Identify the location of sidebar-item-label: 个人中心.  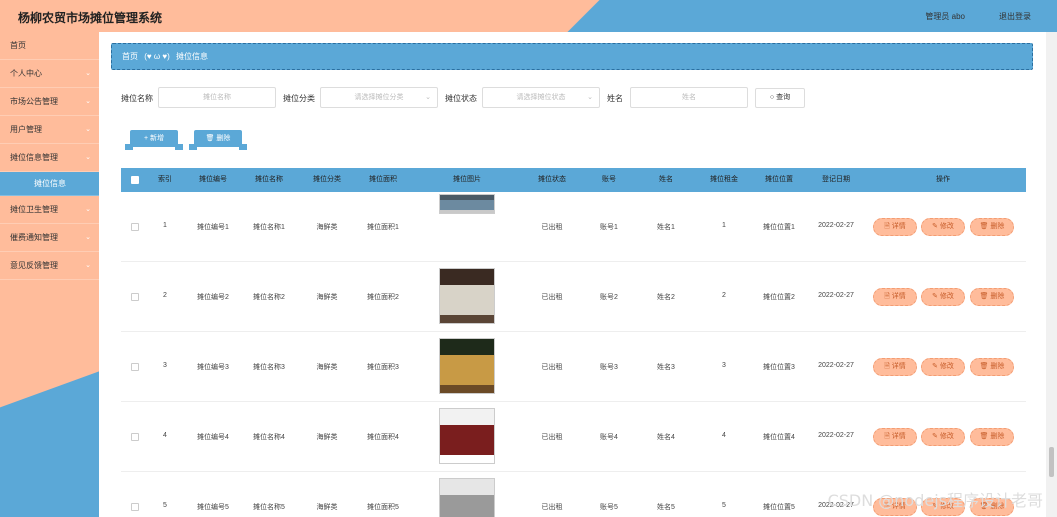
(26, 73).